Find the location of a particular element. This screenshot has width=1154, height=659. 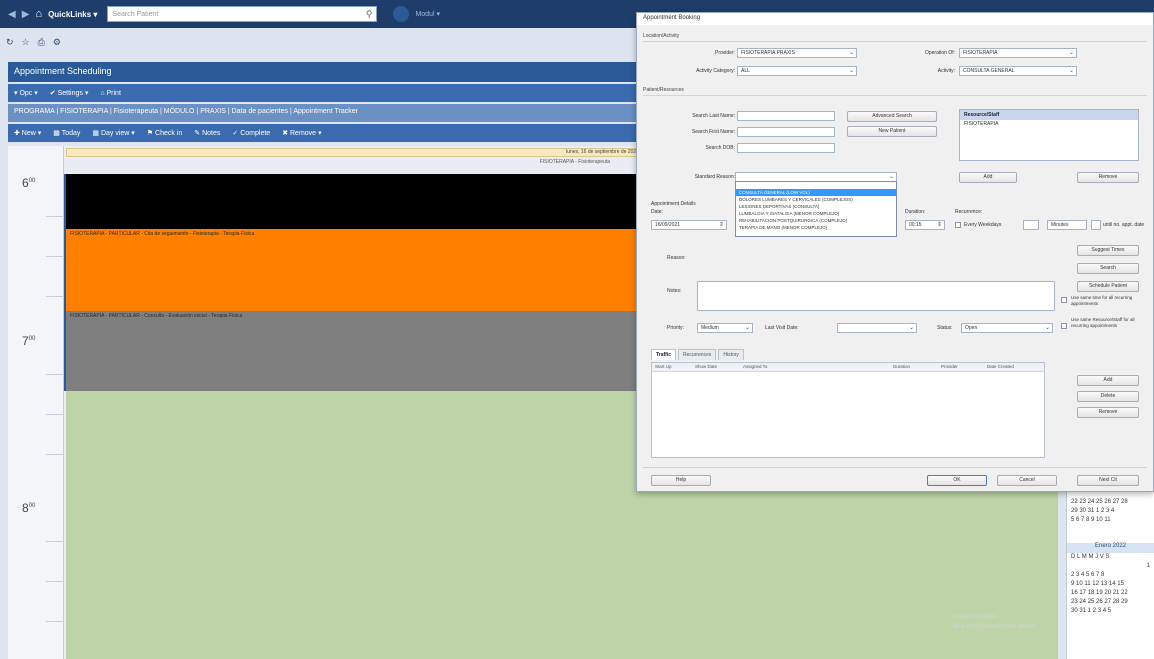

dropdown-option is located at coordinates (816, 185).